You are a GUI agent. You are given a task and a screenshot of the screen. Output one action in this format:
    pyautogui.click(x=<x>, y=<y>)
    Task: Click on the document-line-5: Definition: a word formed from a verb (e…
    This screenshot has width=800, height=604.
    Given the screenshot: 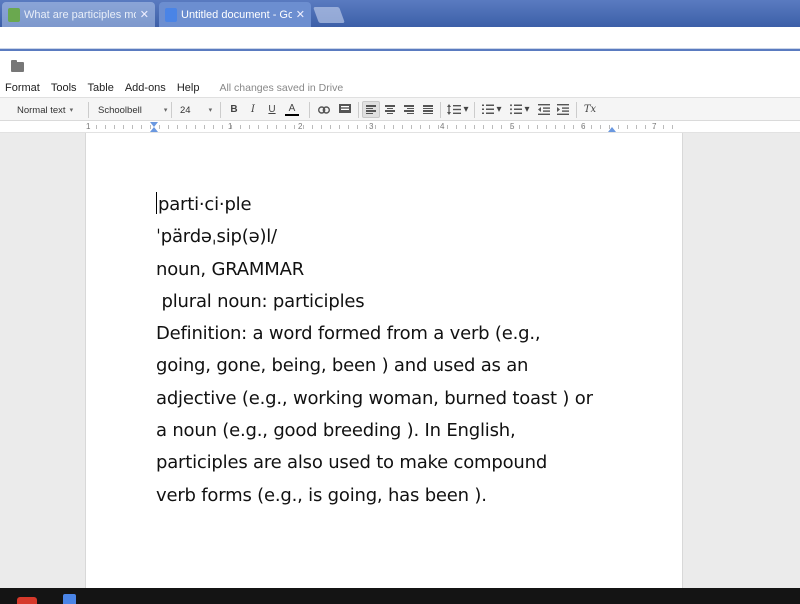 What is the action you would take?
    pyautogui.click(x=406, y=334)
    